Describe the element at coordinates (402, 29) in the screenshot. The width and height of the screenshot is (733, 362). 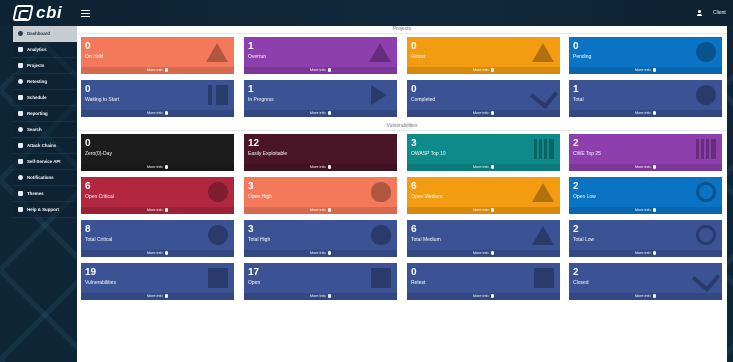
I see `projects-section-title: Projects` at that location.